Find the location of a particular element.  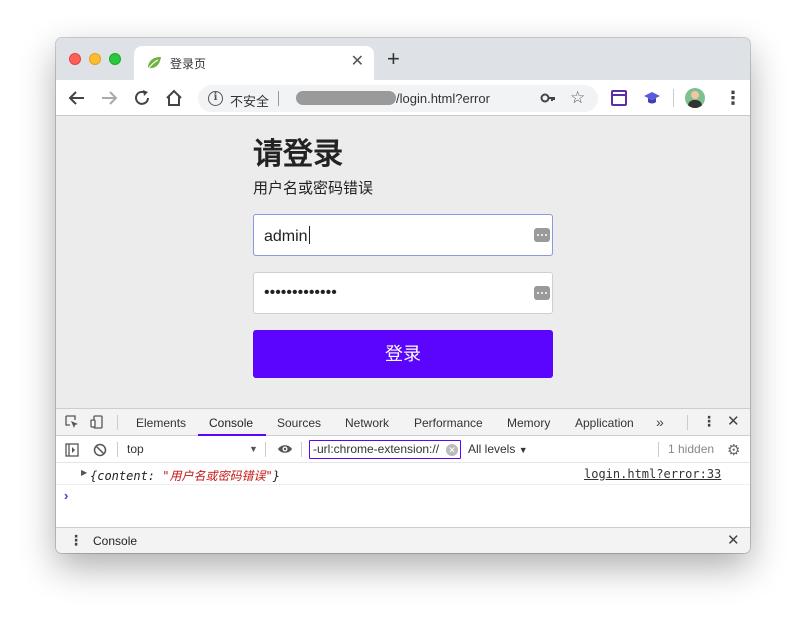

toolbar-divider is located at coordinates (673, 98).